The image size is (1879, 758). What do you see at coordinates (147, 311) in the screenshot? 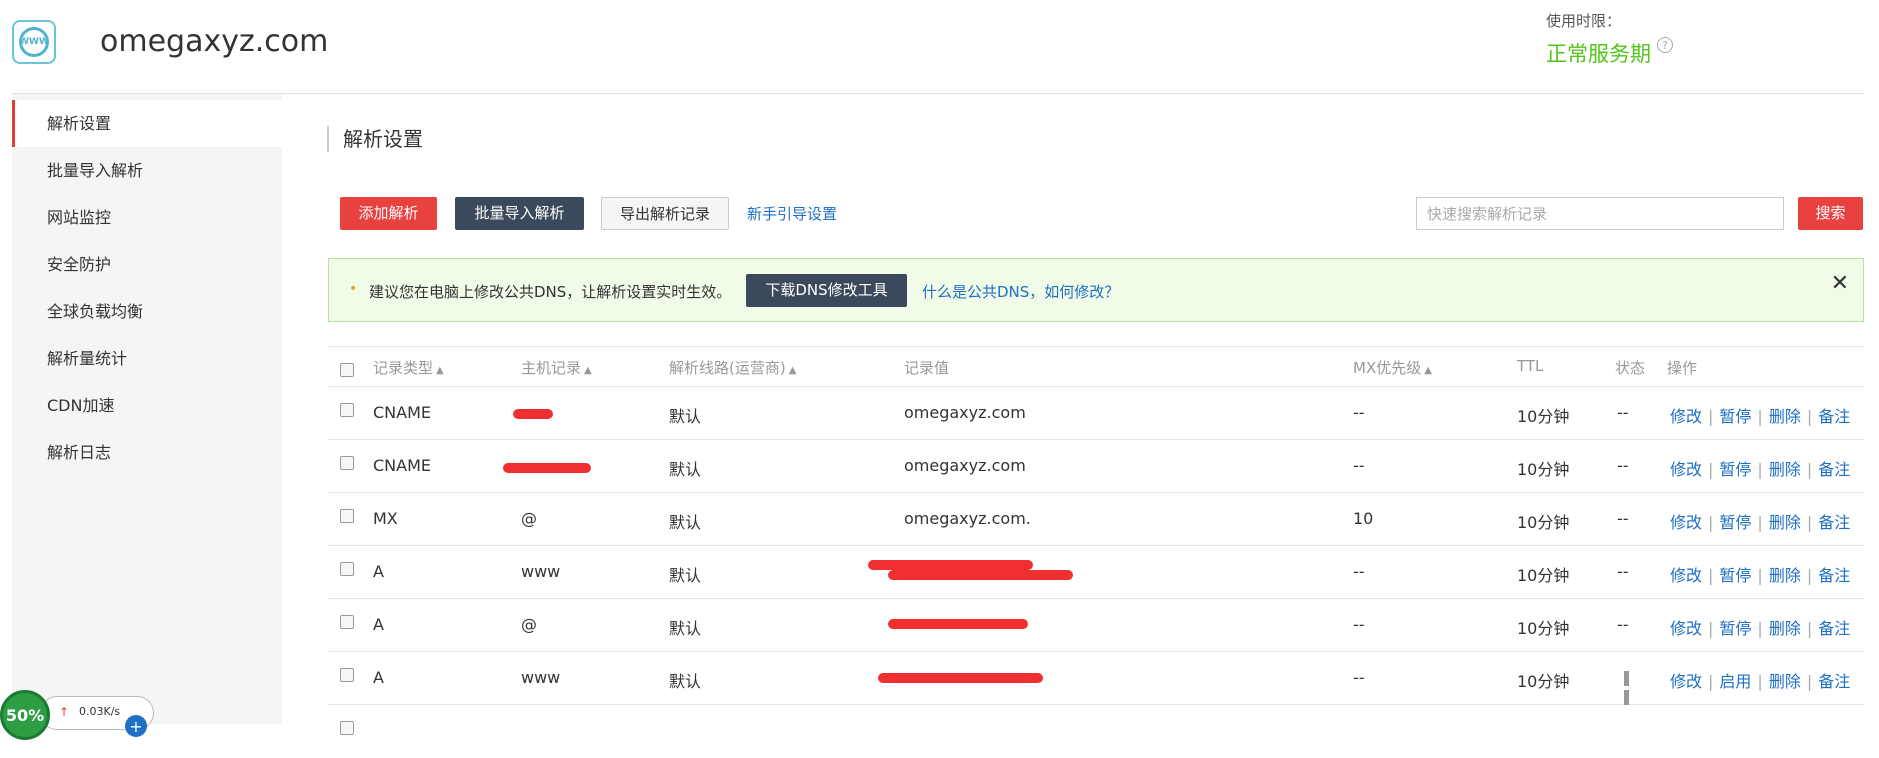
I see `sidebar-item-load-balance: 全球负载均衡` at bounding box center [147, 311].